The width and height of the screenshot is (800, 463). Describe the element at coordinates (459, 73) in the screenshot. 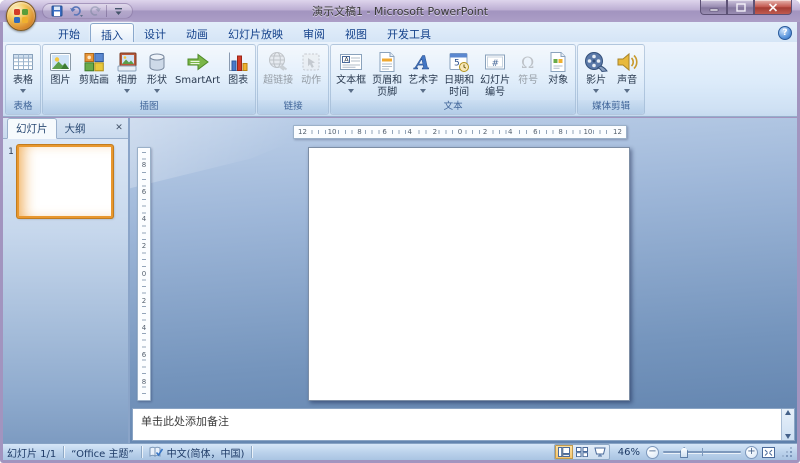

I see `date-time-button: 5 日期和 时间` at that location.